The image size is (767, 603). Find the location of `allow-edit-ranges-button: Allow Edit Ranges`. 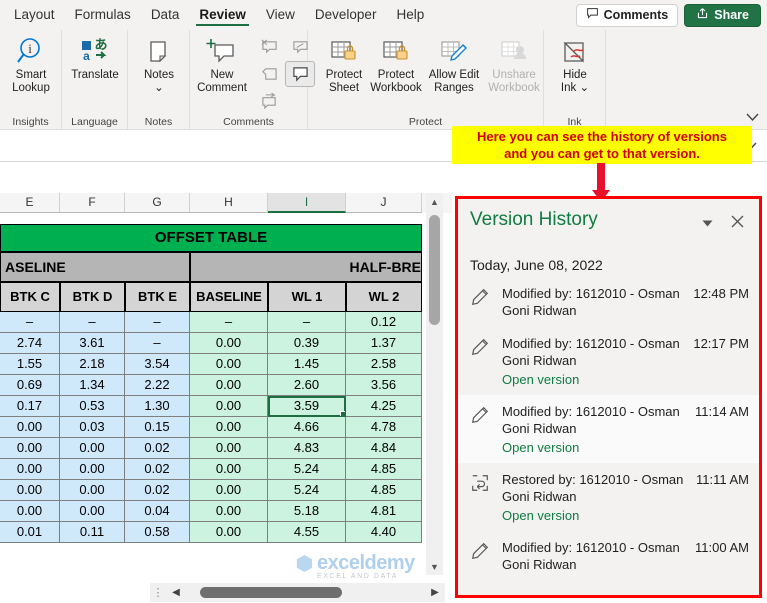

allow-edit-ranges-button: Allow Edit Ranges is located at coordinates (454, 64).